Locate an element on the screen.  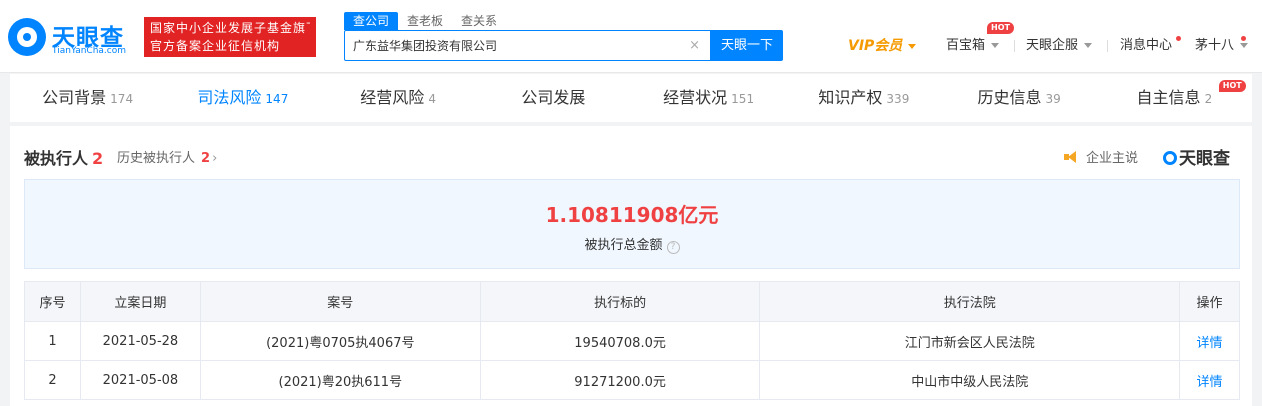
tab-operating-risk: 经营风险 4 is located at coordinates (398, 98).